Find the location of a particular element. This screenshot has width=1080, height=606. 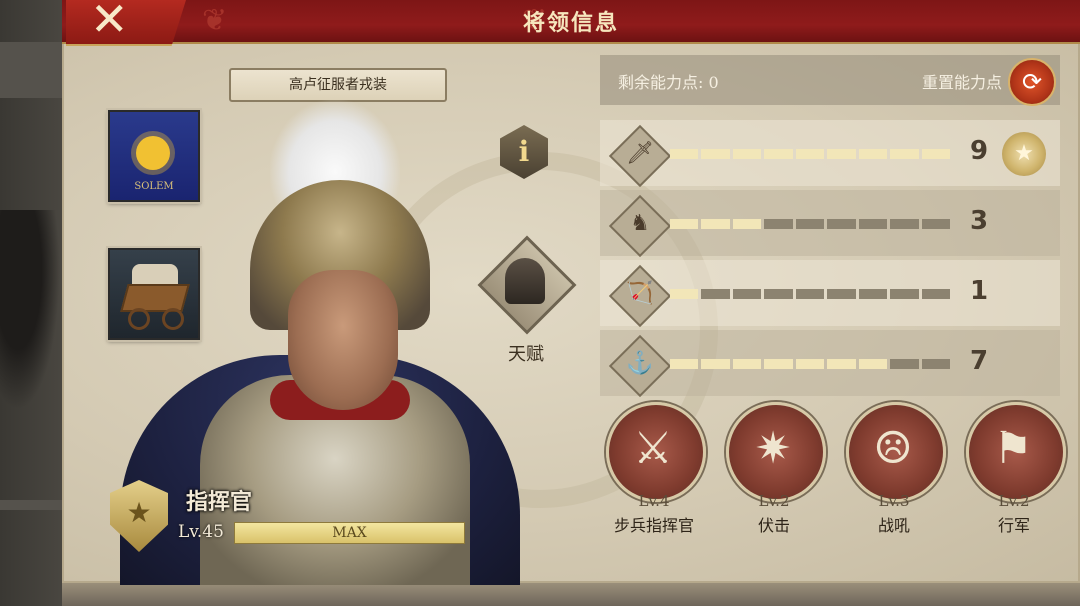

skill-button: ✷ Lv.2 伏击 is located at coordinates (775, 470).